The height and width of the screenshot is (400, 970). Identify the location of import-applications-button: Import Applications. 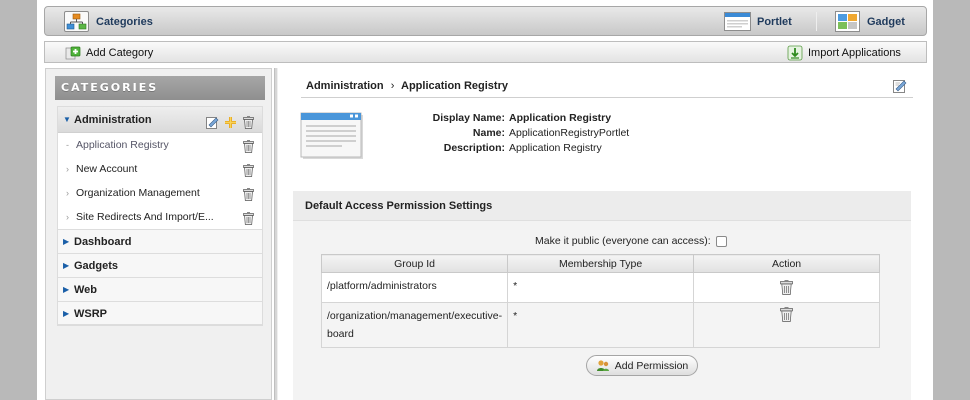
(844, 52).